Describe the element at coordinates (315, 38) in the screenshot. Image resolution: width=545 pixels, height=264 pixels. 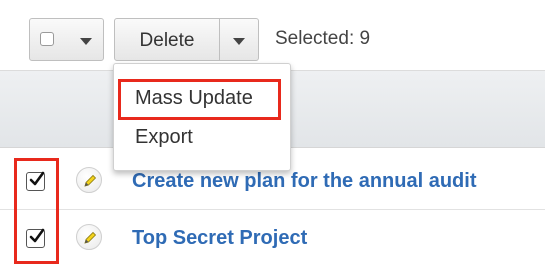
I see `selected-label: Selected:` at that location.